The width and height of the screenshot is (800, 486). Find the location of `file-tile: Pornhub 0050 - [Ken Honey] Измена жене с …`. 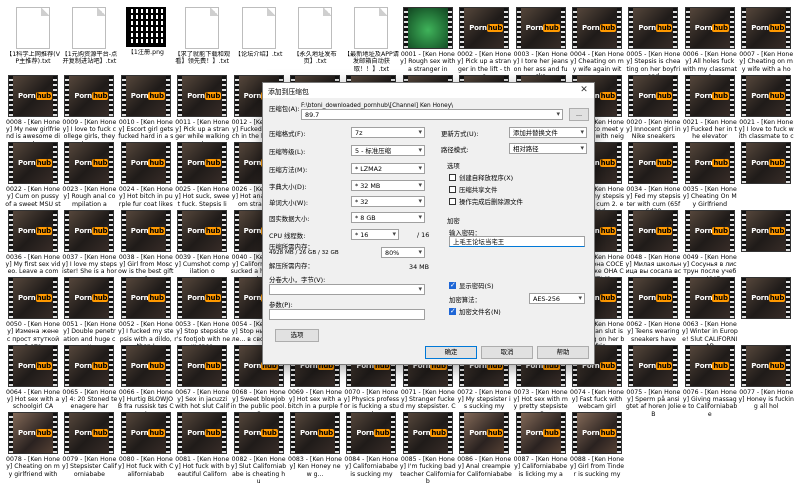

file-tile: Pornhub 0050 - [Ken Honey] Измена жене с … is located at coordinates (33, 312).